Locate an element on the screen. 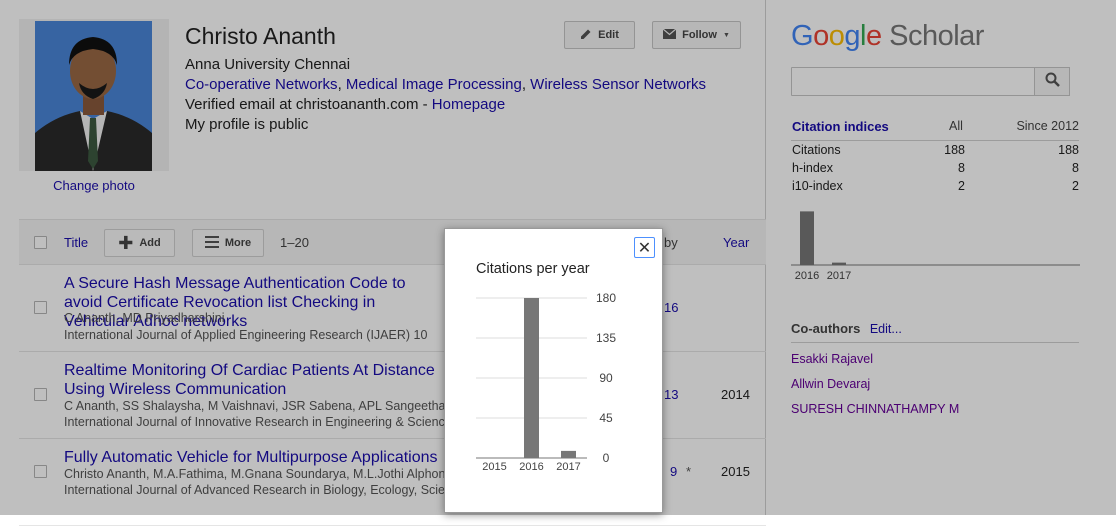 Image resolution: width=1116 pixels, height=526 pixels. y-tick-label: 180 is located at coordinates (606, 298).